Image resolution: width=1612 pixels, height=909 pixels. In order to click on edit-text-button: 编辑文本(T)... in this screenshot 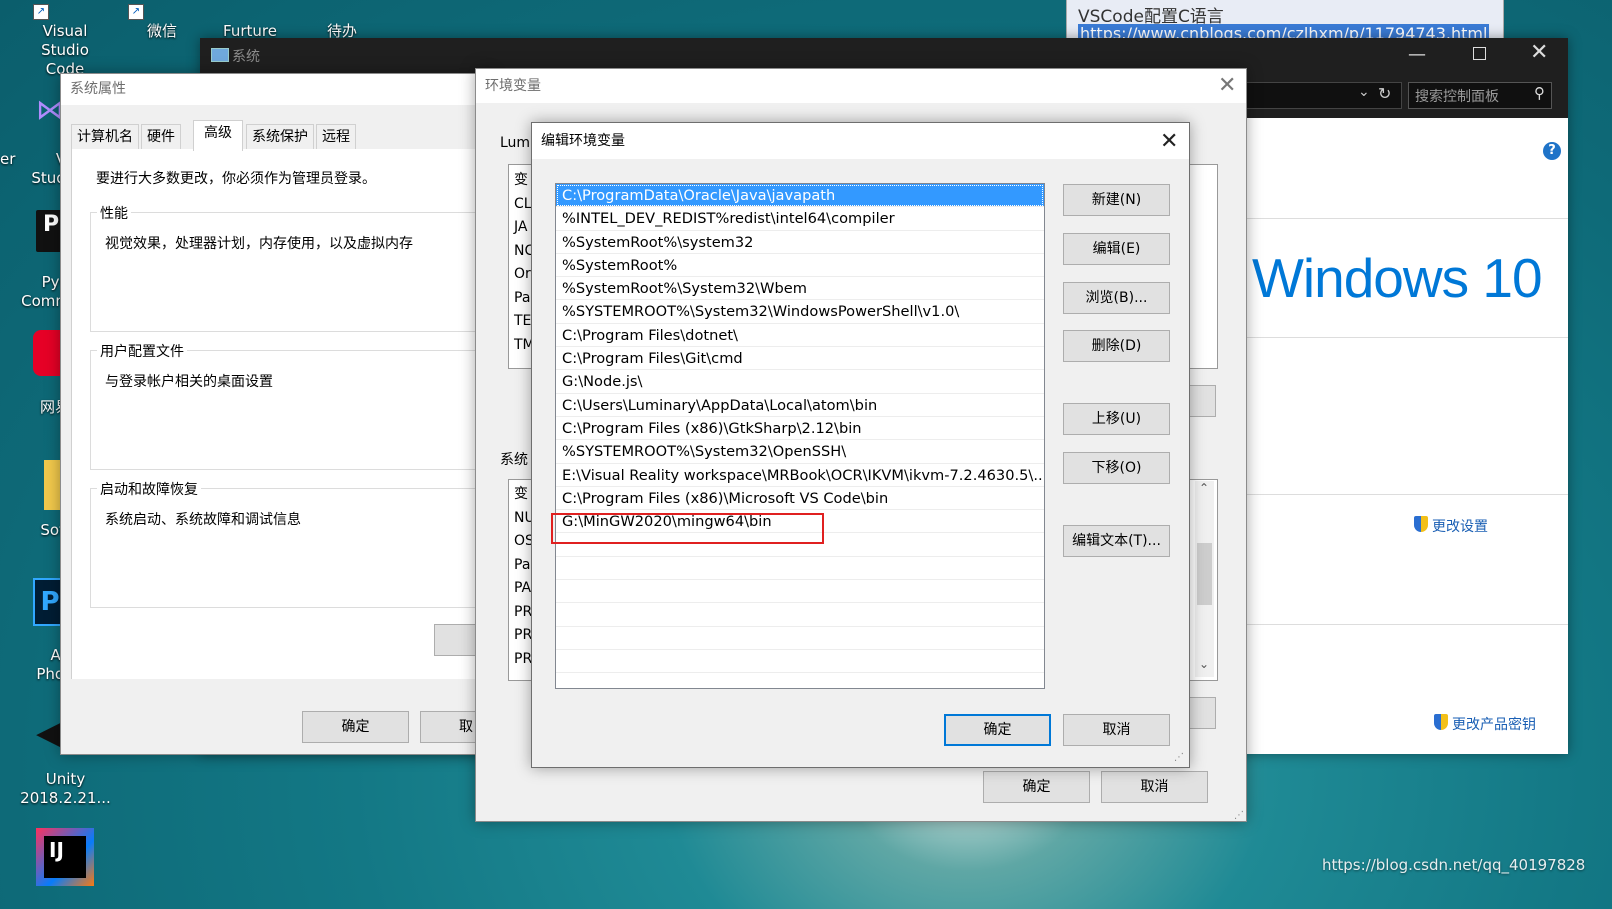, I will do `click(1116, 541)`.